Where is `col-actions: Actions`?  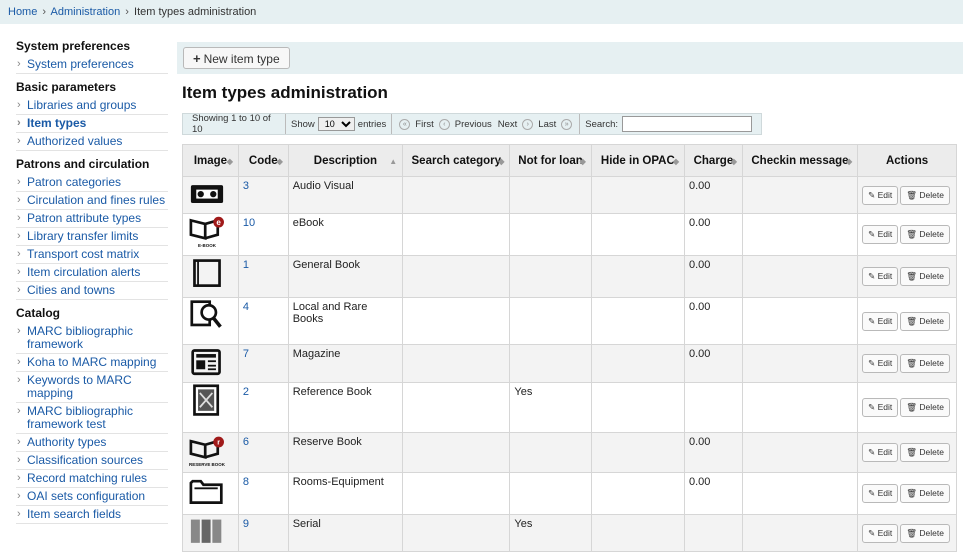 col-actions: Actions is located at coordinates (907, 160).